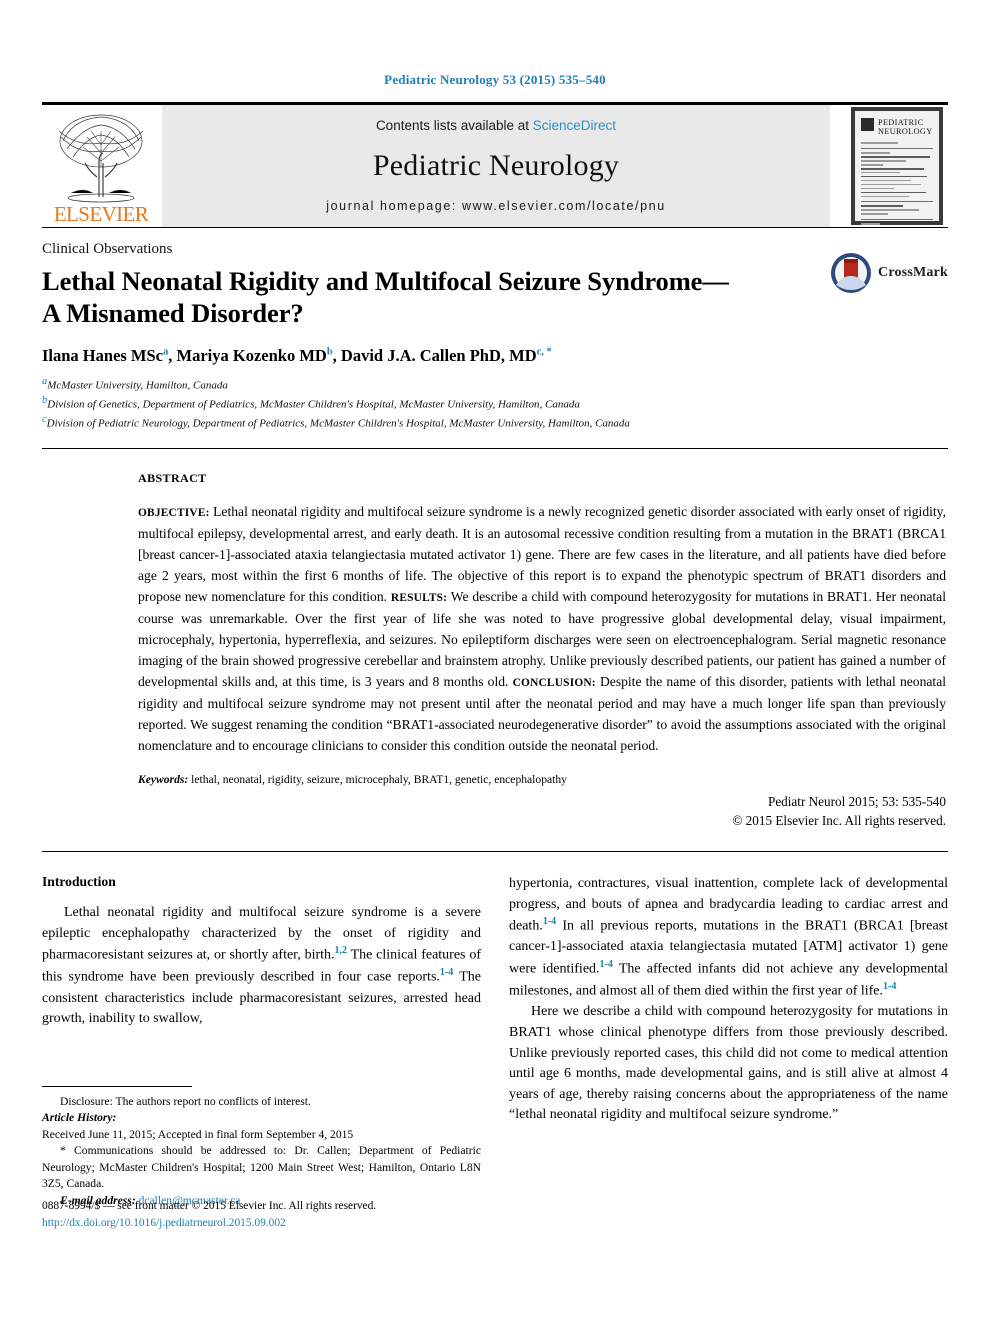 This screenshot has width=990, height=1320. Describe the element at coordinates (117, 1087) in the screenshot. I see `footnote-rule` at that location.